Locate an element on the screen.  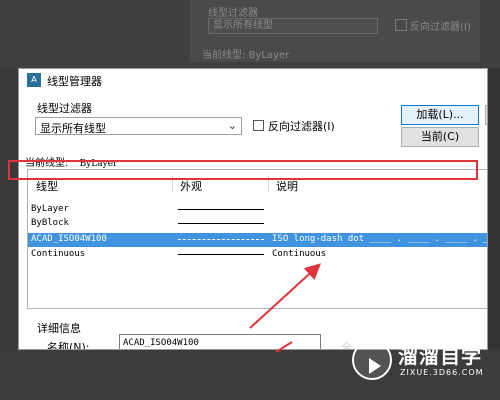
invert-filter-label: 反向过滤器(I) is located at coordinates (301, 126).